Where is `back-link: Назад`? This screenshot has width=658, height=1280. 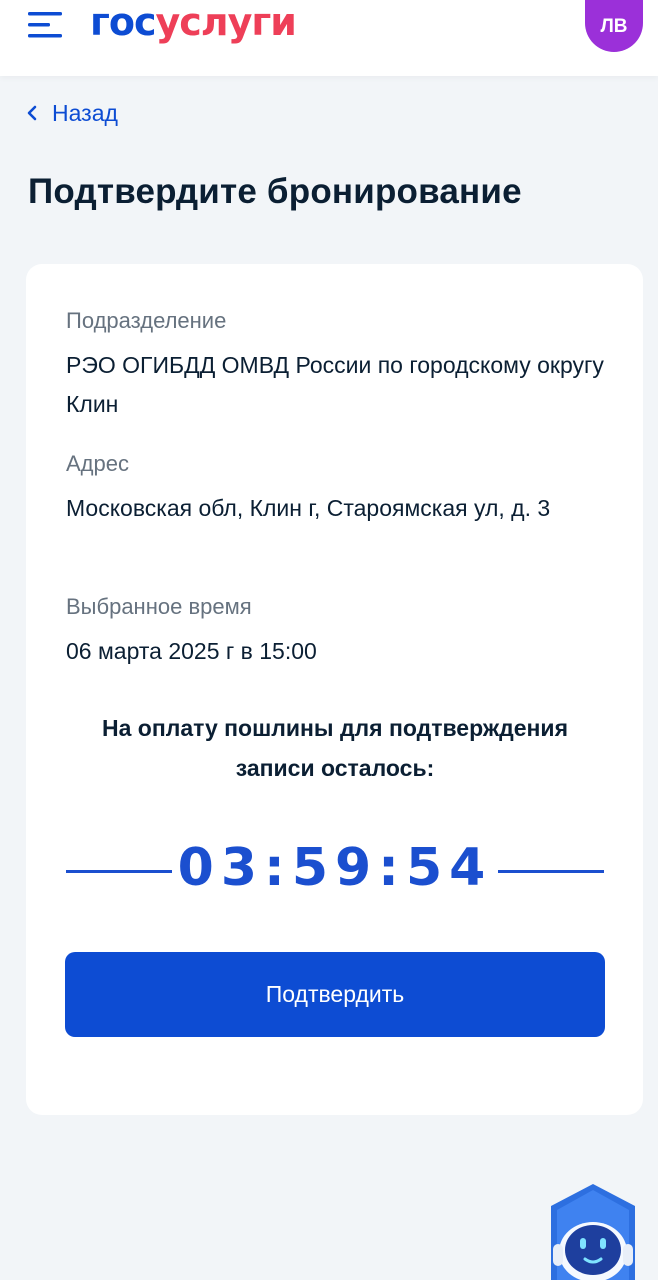 back-link: Назад is located at coordinates (72, 113).